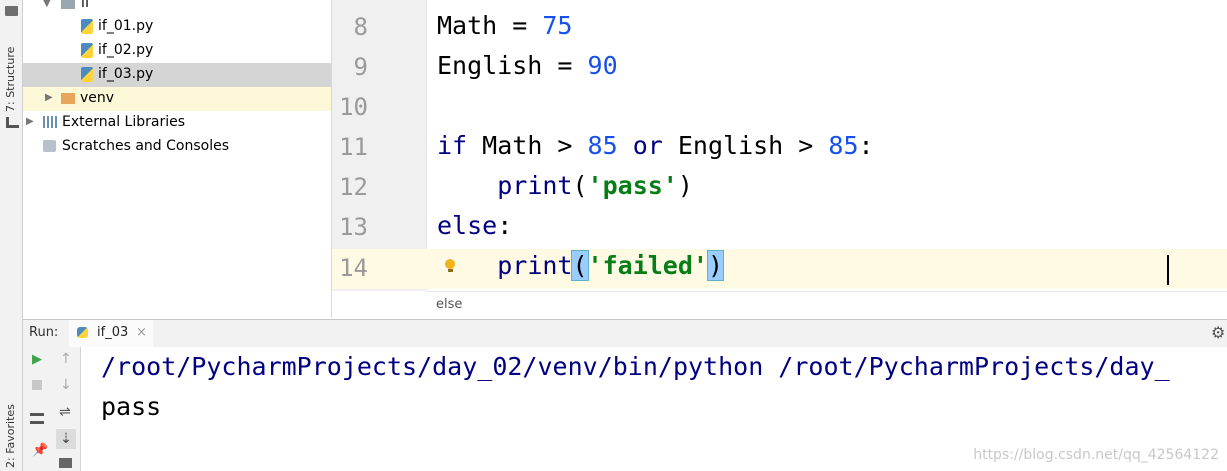  What do you see at coordinates (360, 27) in the screenshot?
I see `line-number: 8` at bounding box center [360, 27].